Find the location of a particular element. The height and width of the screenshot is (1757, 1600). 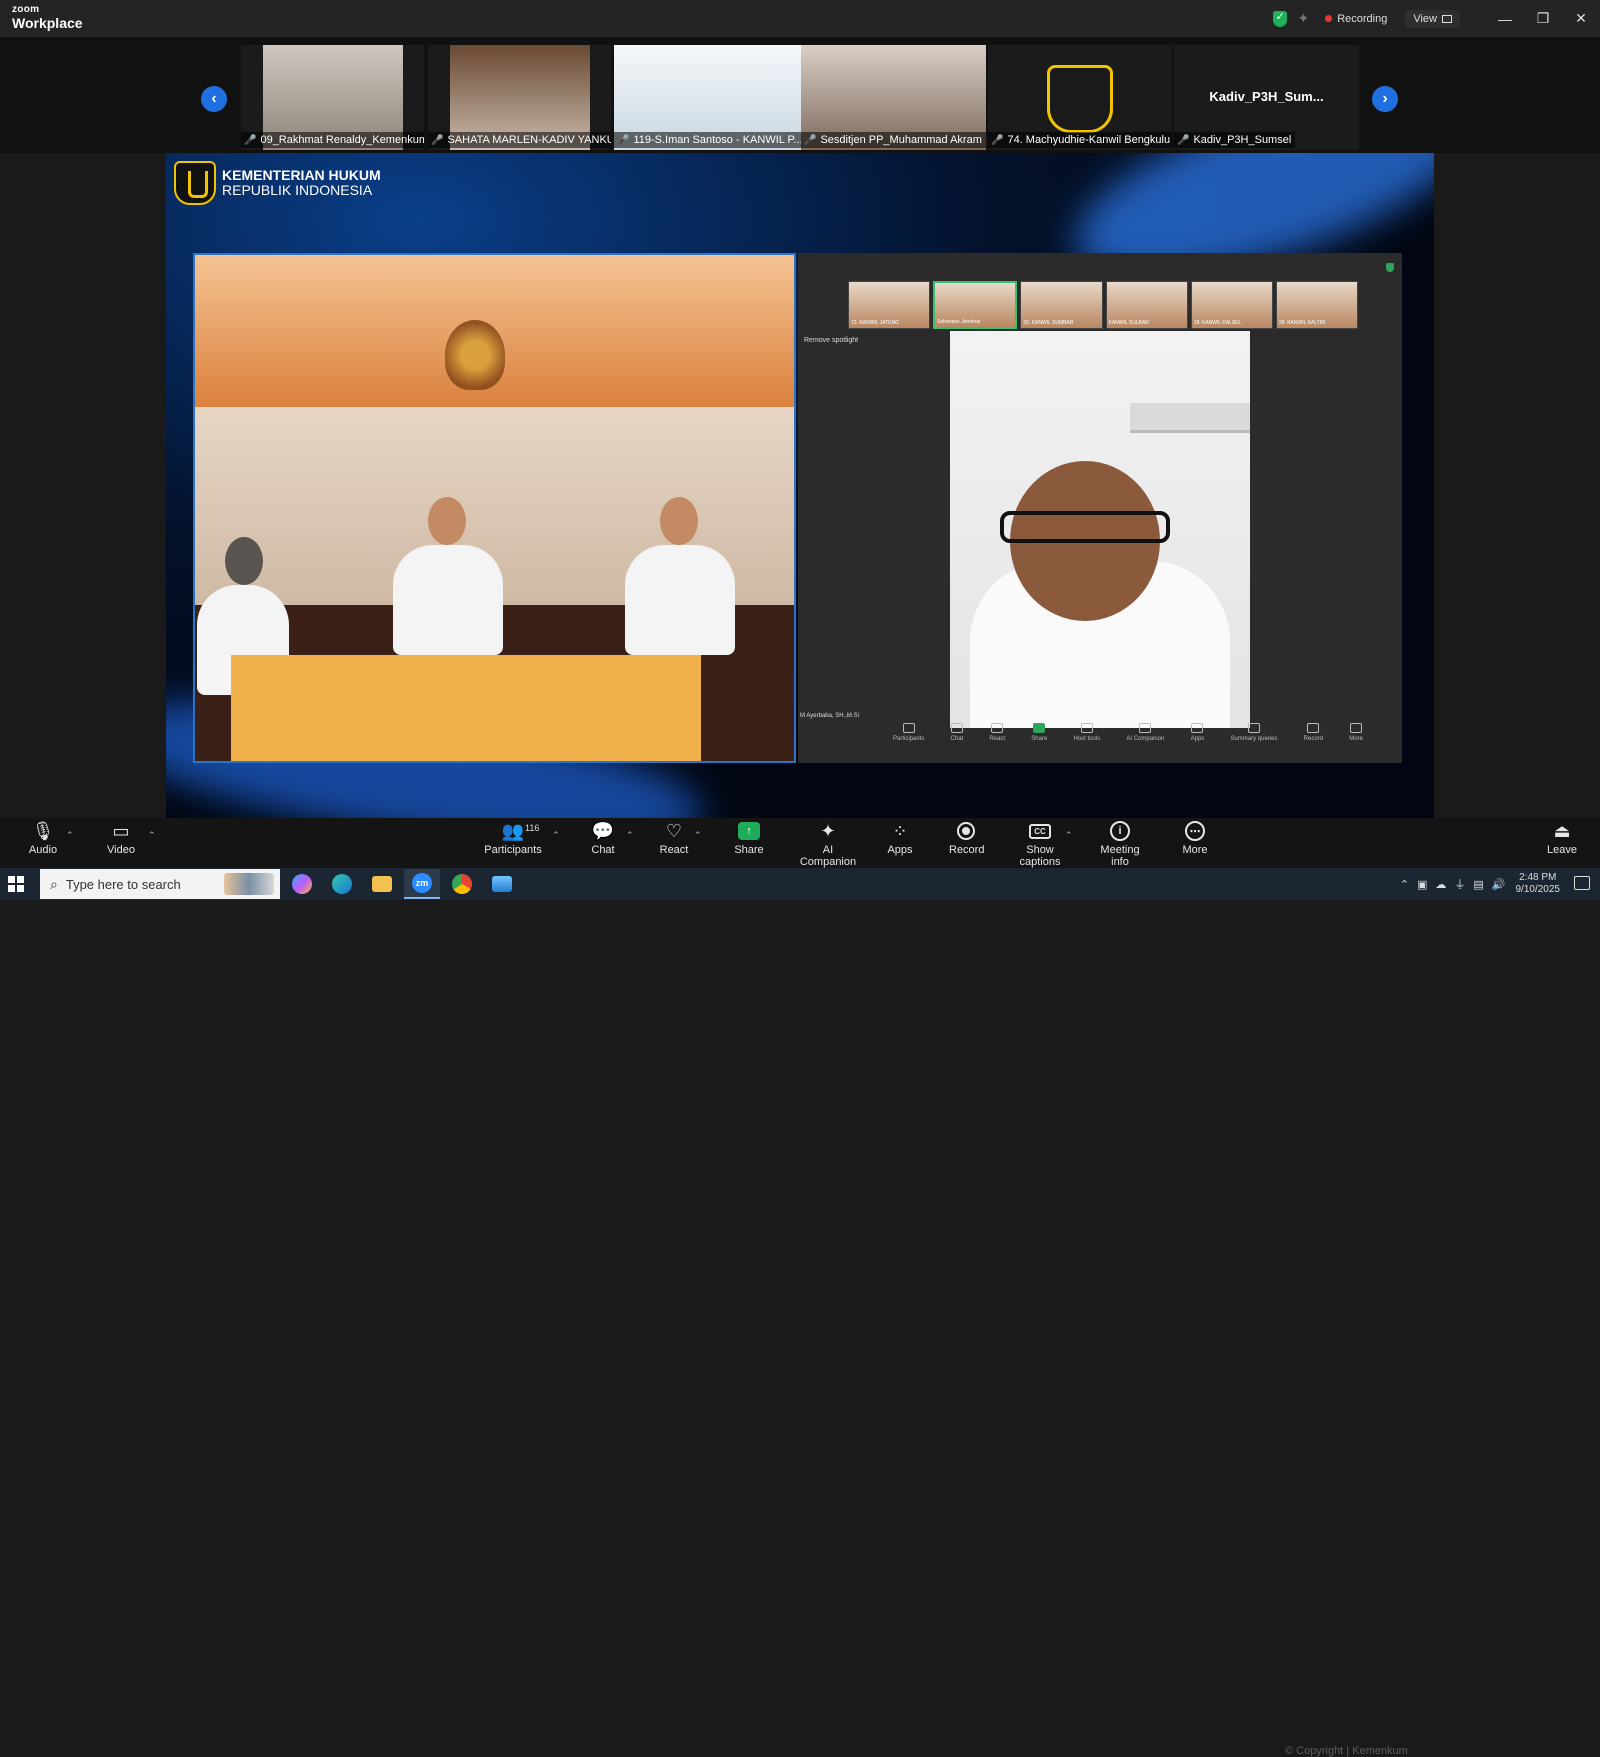

encryption-shield-icon is located at coordinates (1280, 18).